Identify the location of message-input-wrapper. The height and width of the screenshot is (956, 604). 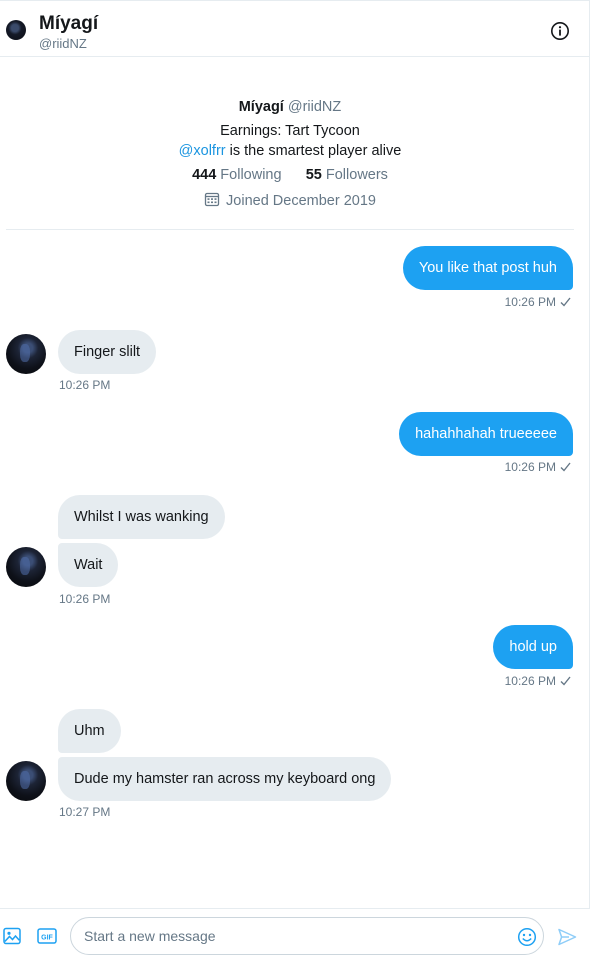
(307, 936).